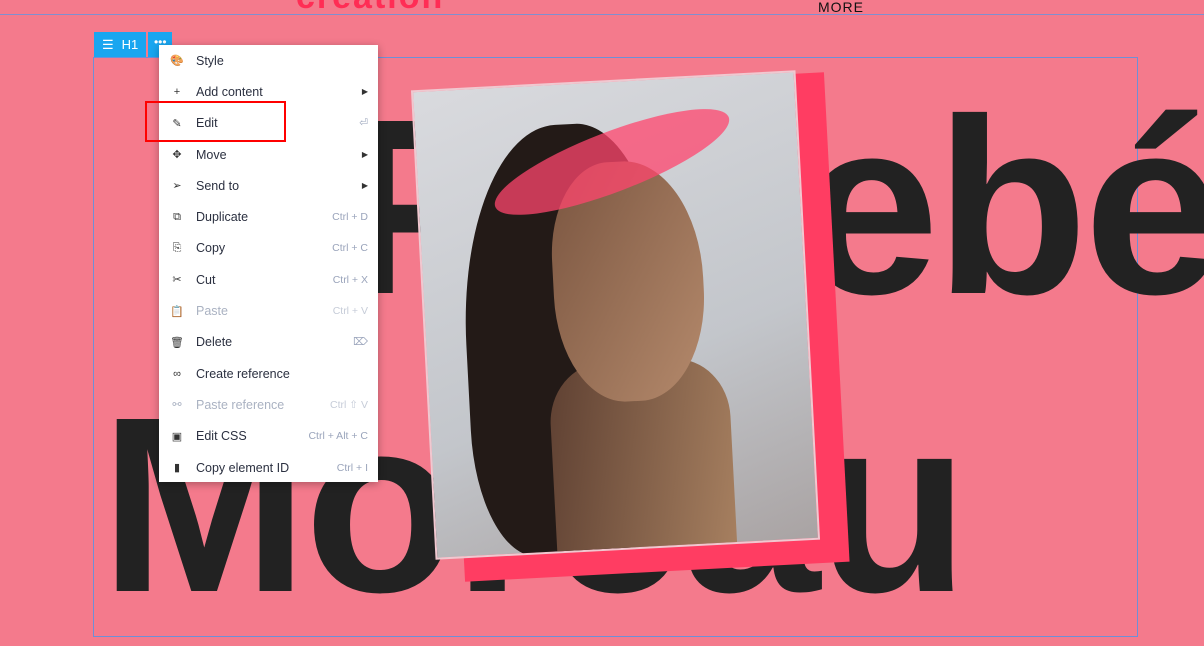 This screenshot has width=1204, height=646. What do you see at coordinates (177, 373) in the screenshot?
I see `link-icon: ∞` at bounding box center [177, 373].